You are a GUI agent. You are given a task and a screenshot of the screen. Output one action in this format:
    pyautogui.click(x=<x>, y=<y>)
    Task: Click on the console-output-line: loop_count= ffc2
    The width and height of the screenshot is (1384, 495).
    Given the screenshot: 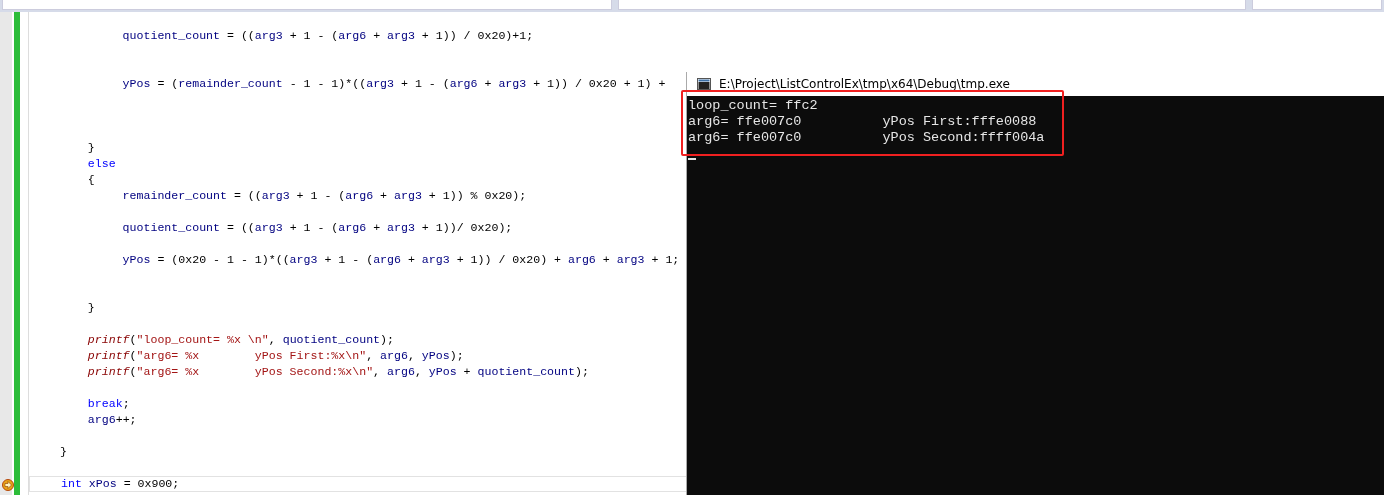 What is the action you would take?
    pyautogui.click(x=753, y=106)
    